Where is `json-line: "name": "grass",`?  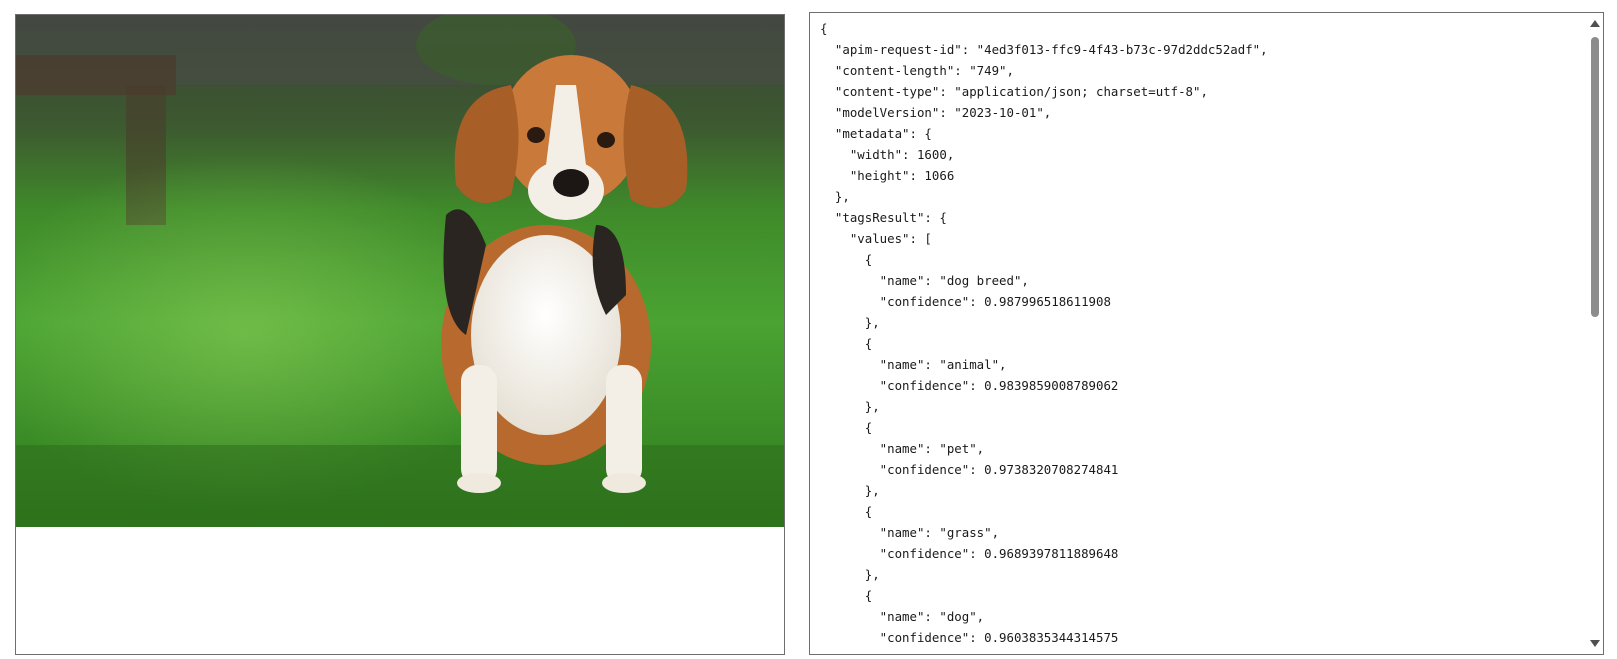
json-line: "name": "grass", is located at coordinates (910, 532).